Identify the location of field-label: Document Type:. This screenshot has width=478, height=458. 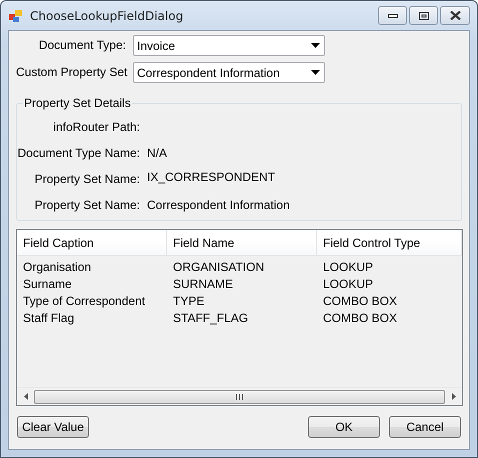
(82, 44).